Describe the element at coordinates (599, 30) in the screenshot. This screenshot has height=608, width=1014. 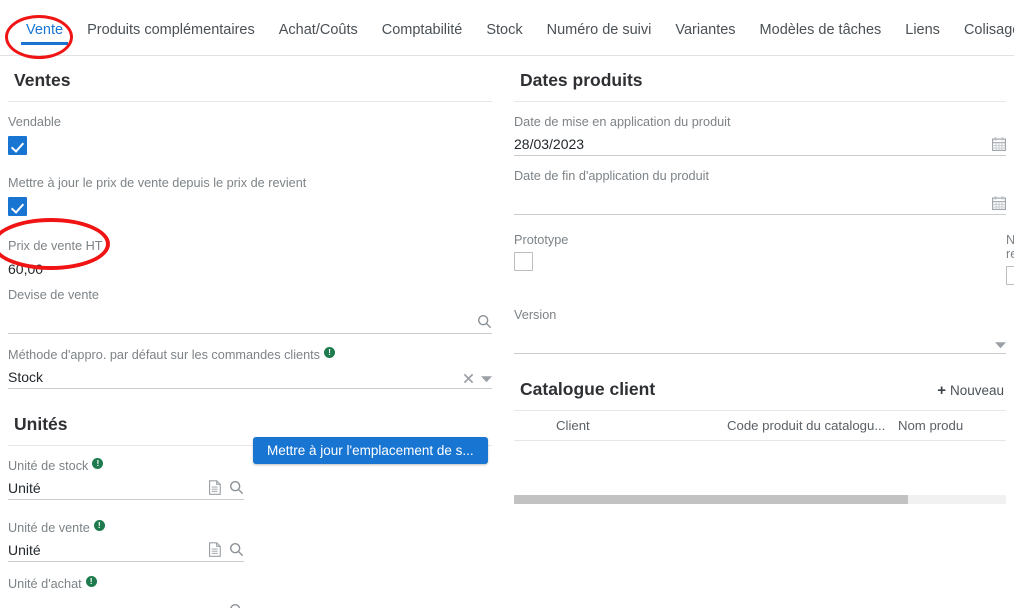
I see `tab-label: Numéro de suivi` at that location.